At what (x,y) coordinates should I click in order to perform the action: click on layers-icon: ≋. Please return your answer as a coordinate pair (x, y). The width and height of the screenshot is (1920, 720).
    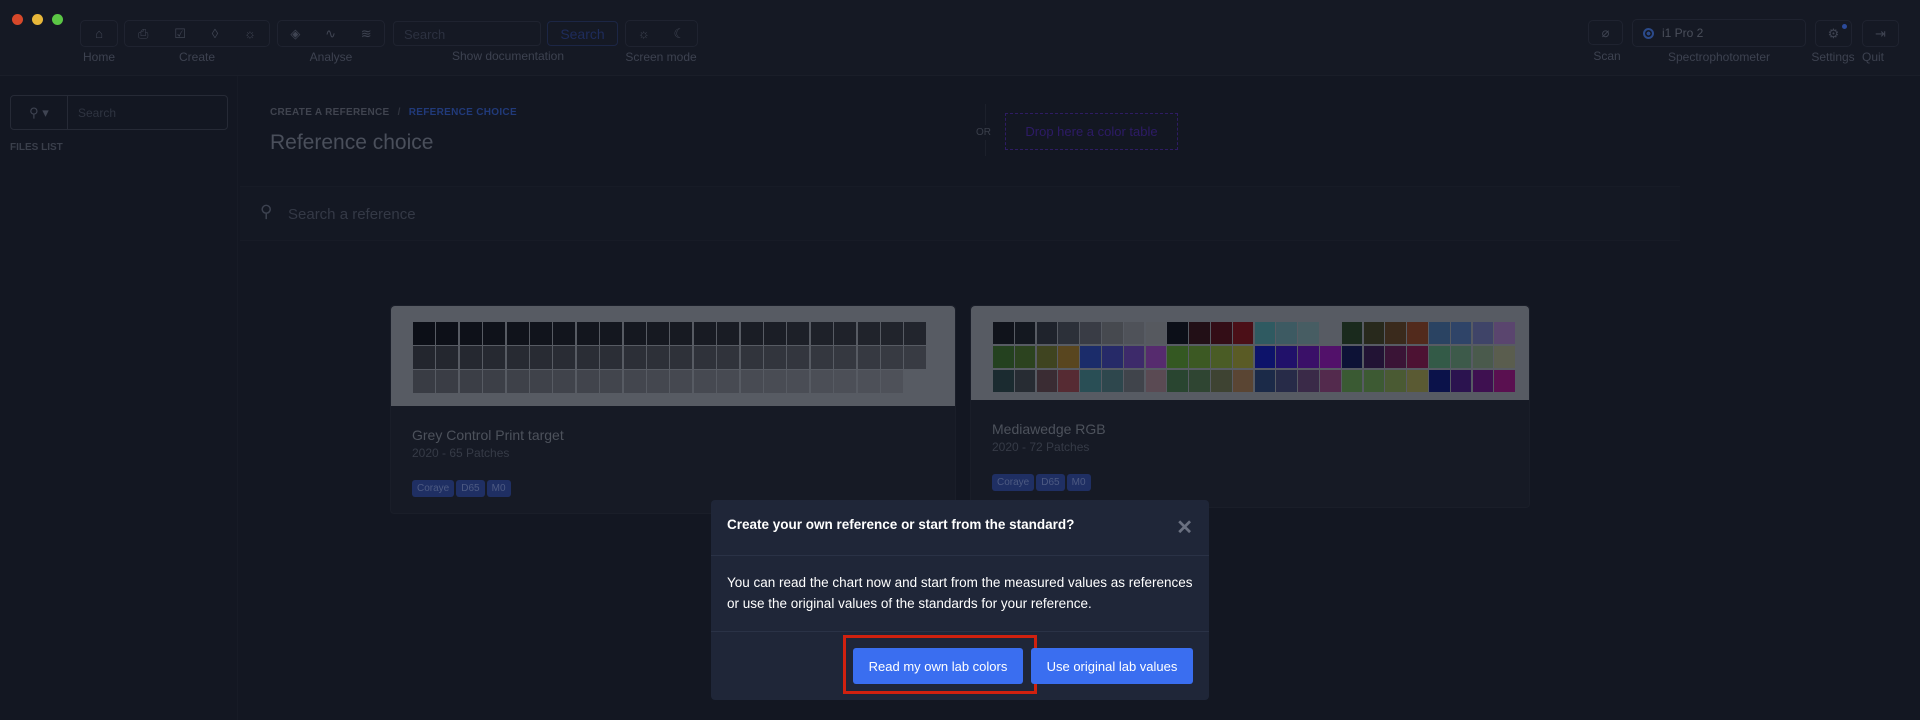
    Looking at the image, I should click on (366, 34).